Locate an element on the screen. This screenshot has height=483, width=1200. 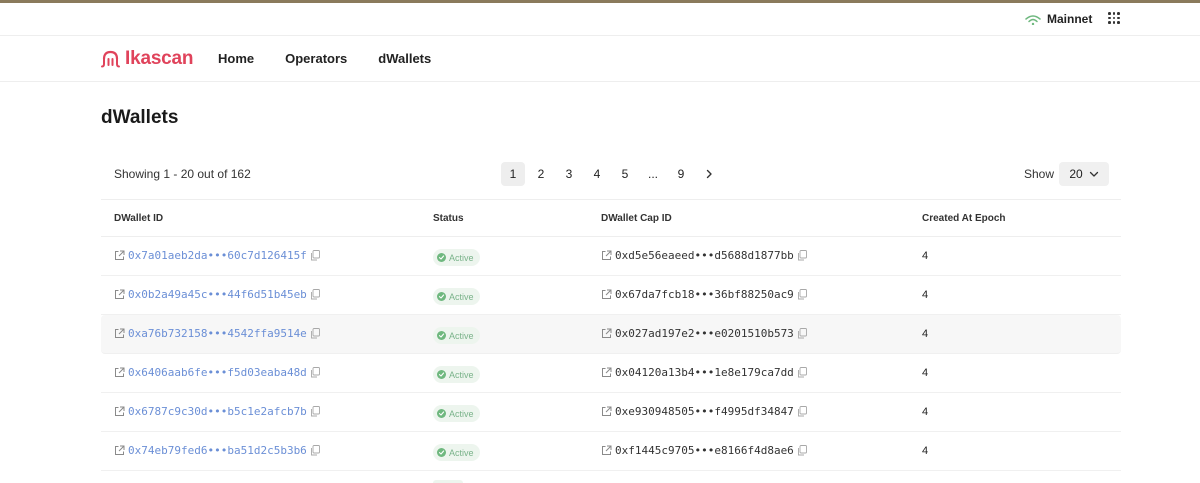
dwallet-cap-id-cell: 0x04120a13b4•••1e8e179ca7dd is located at coordinates (704, 372).